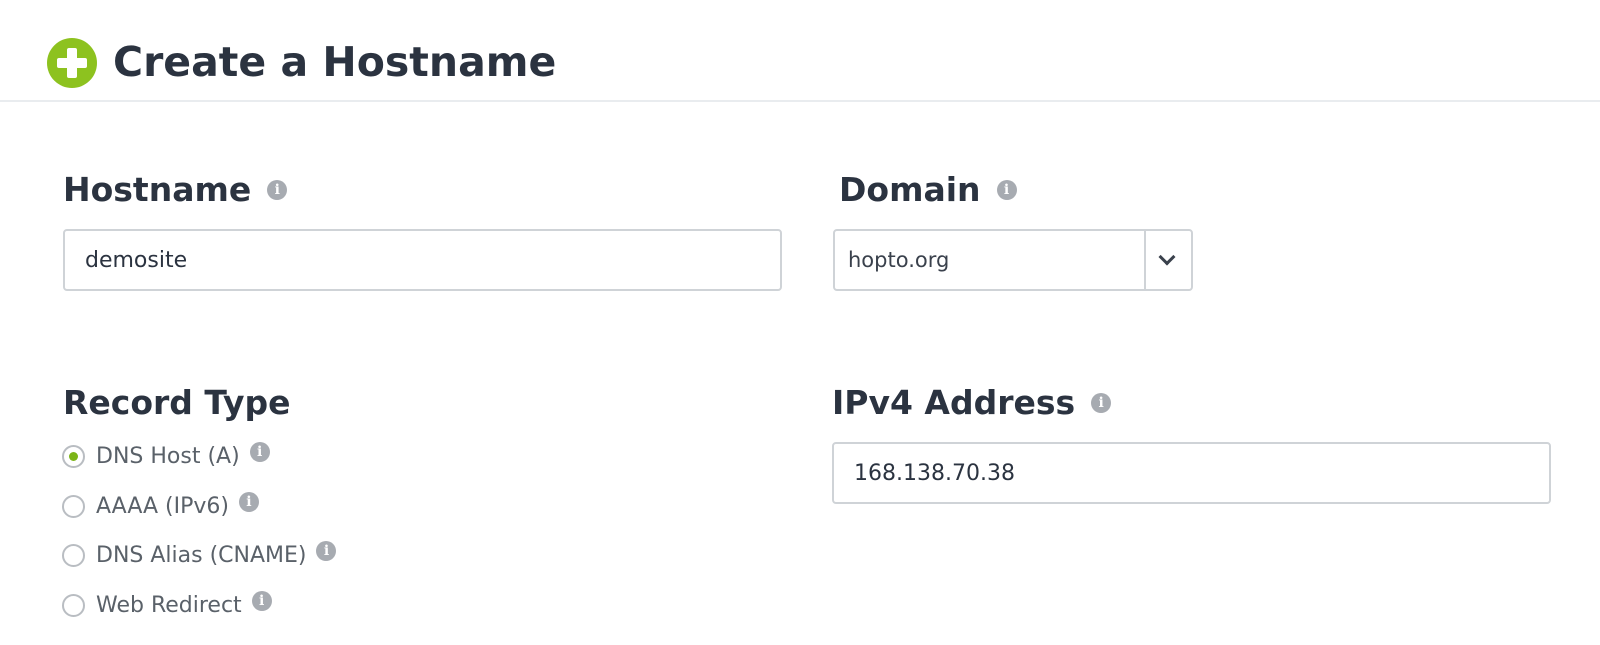  Describe the element at coordinates (72, 63) in the screenshot. I see `plus-circle-icon` at that location.